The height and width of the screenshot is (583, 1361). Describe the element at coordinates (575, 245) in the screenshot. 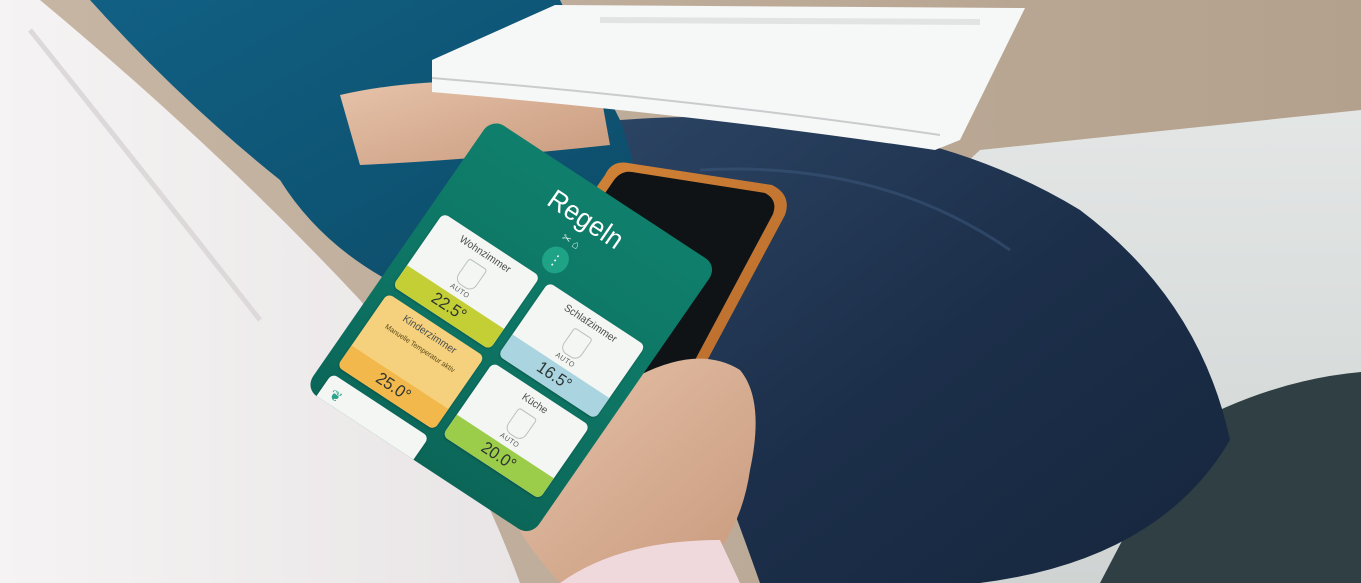

I see `home-icon: ⌂` at that location.